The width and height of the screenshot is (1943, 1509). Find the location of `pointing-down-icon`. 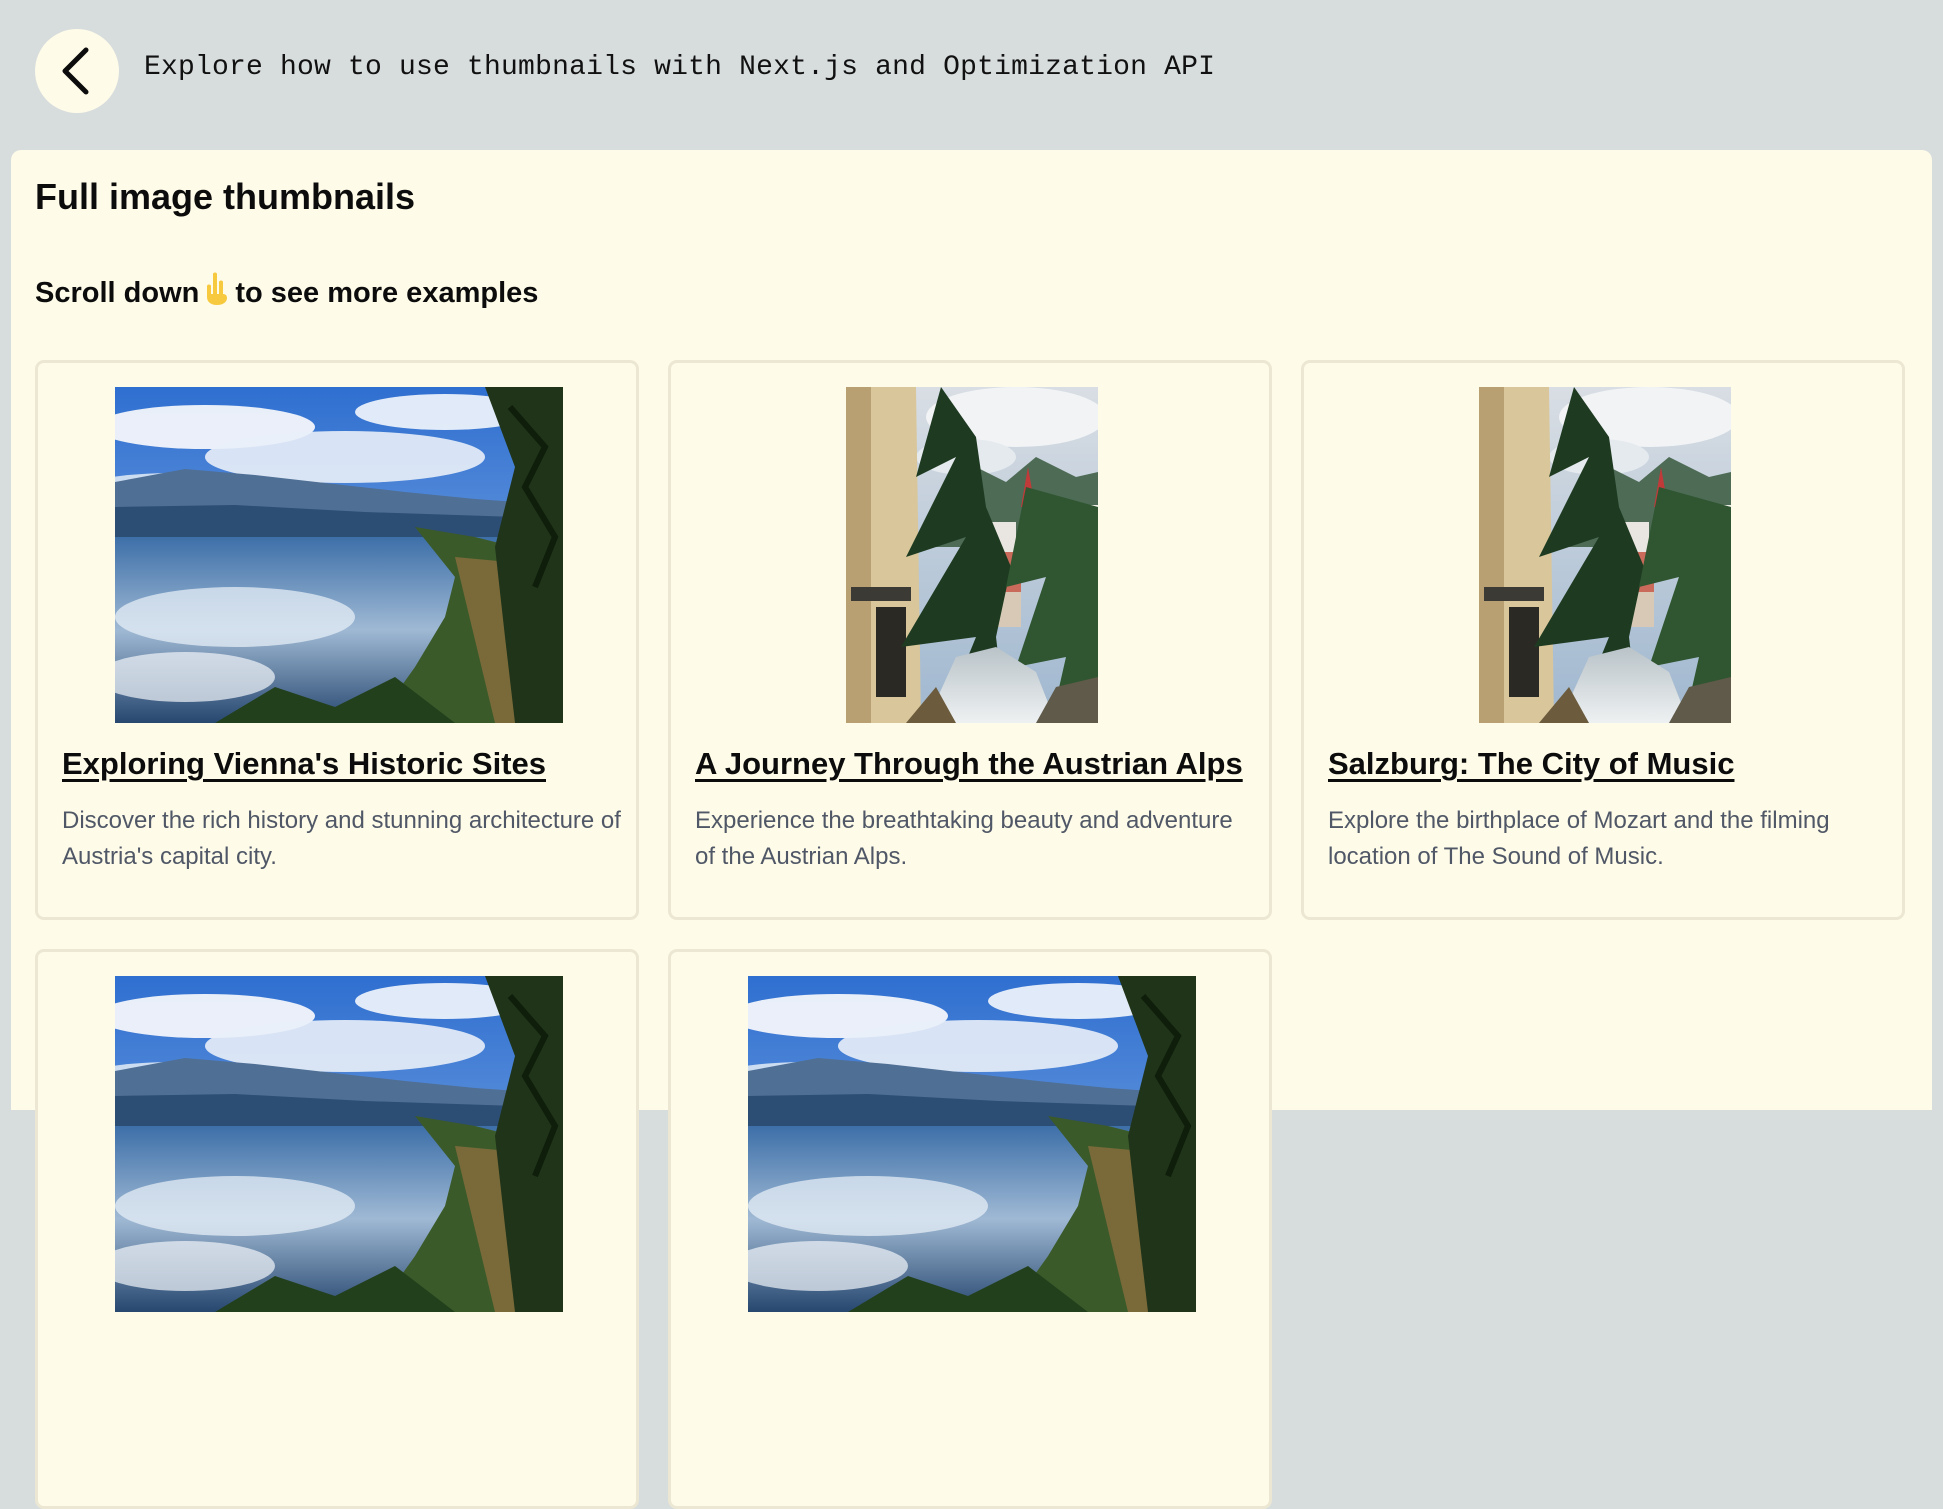

pointing-down-icon is located at coordinates (217, 293).